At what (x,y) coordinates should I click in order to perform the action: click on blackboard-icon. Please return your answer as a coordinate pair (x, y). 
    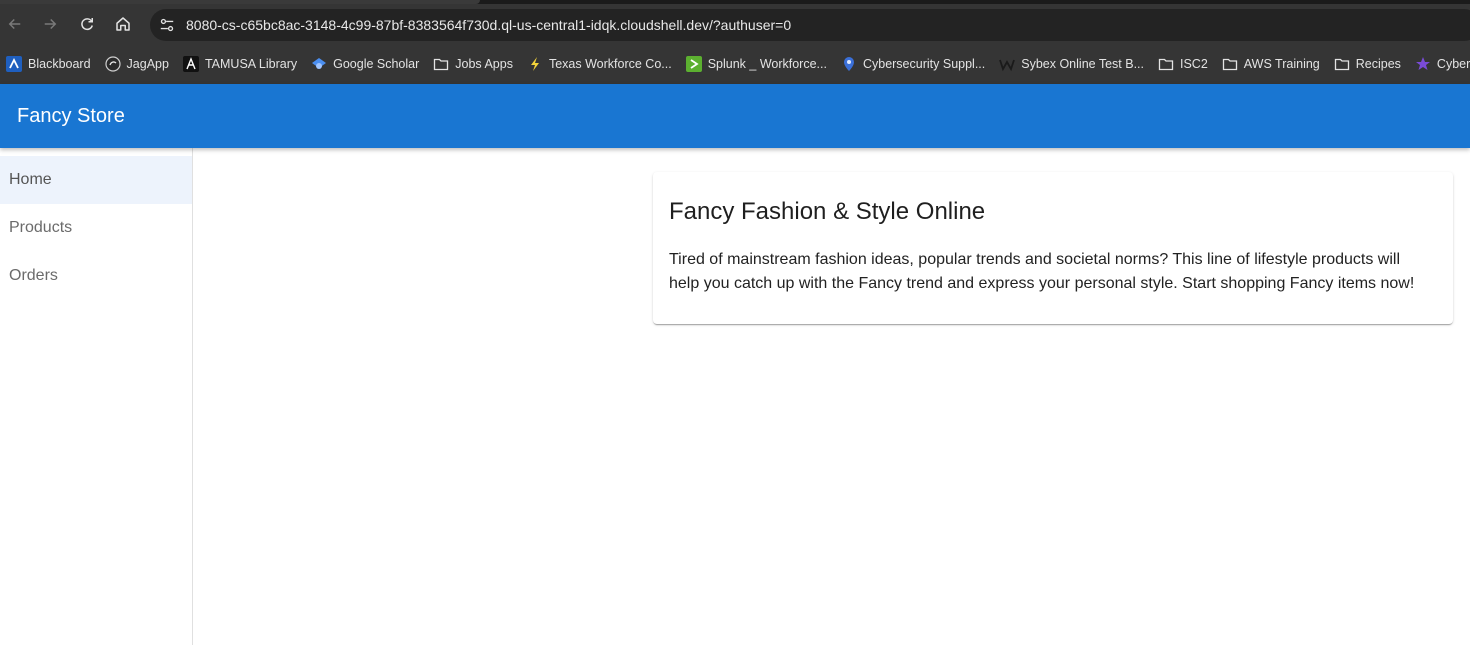
    Looking at the image, I should click on (14, 64).